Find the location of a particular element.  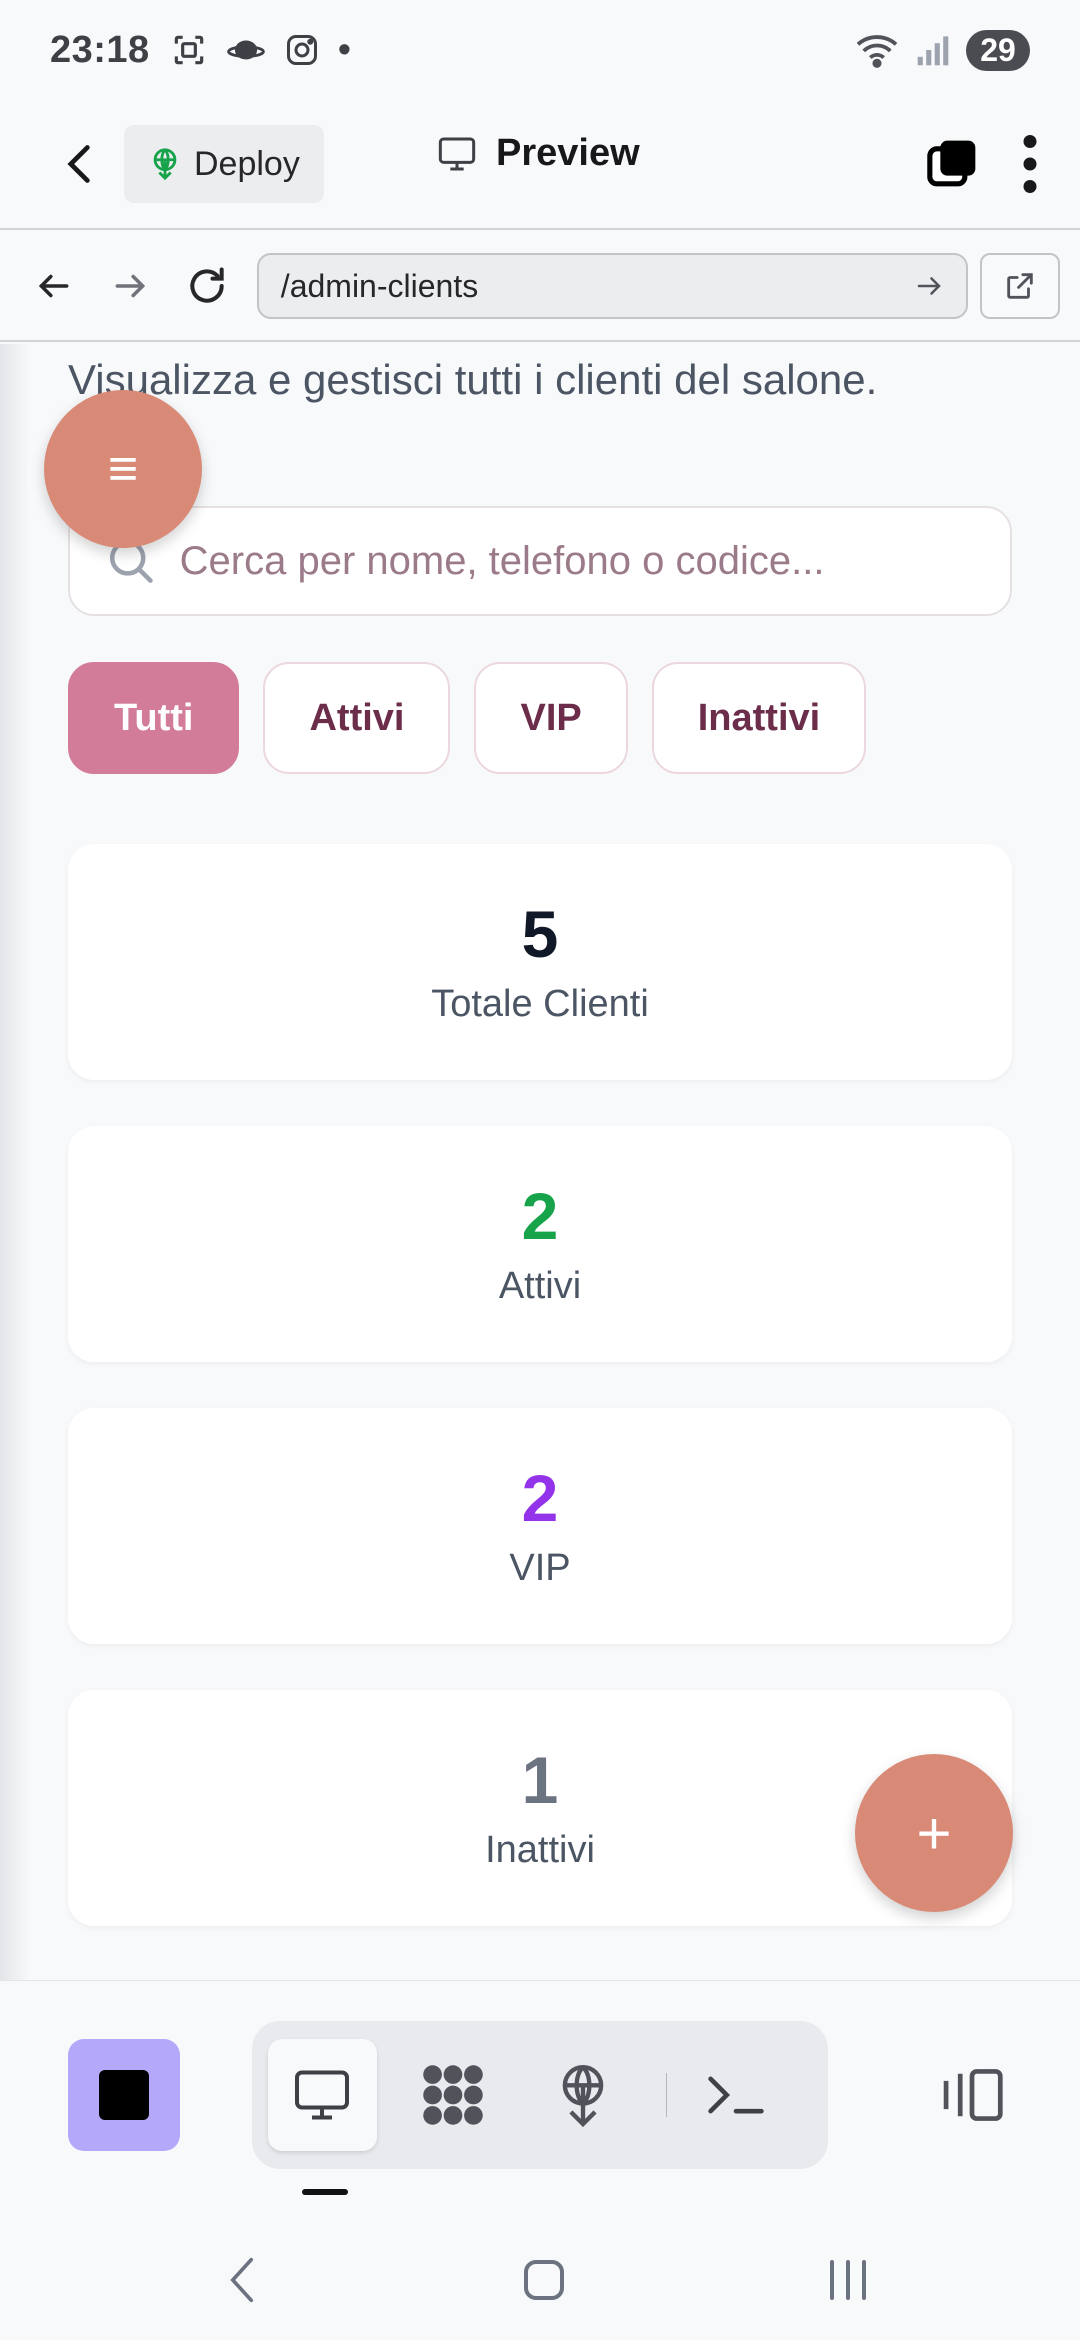

browser-forward-button is located at coordinates (130, 286).